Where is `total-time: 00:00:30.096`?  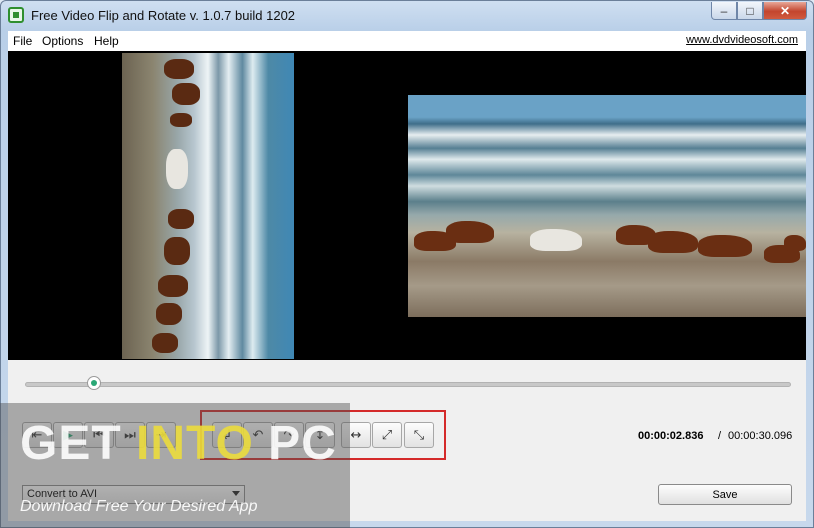 total-time: 00:00:30.096 is located at coordinates (760, 436).